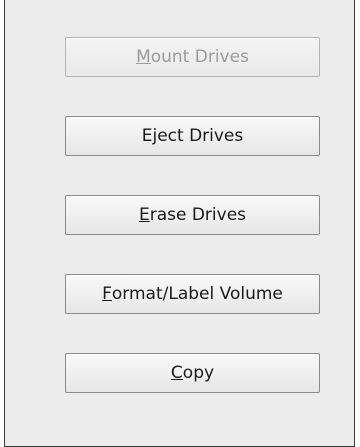 The width and height of the screenshot is (360, 447). I want to click on mount-drives-label: ount Drives, so click(199, 57).